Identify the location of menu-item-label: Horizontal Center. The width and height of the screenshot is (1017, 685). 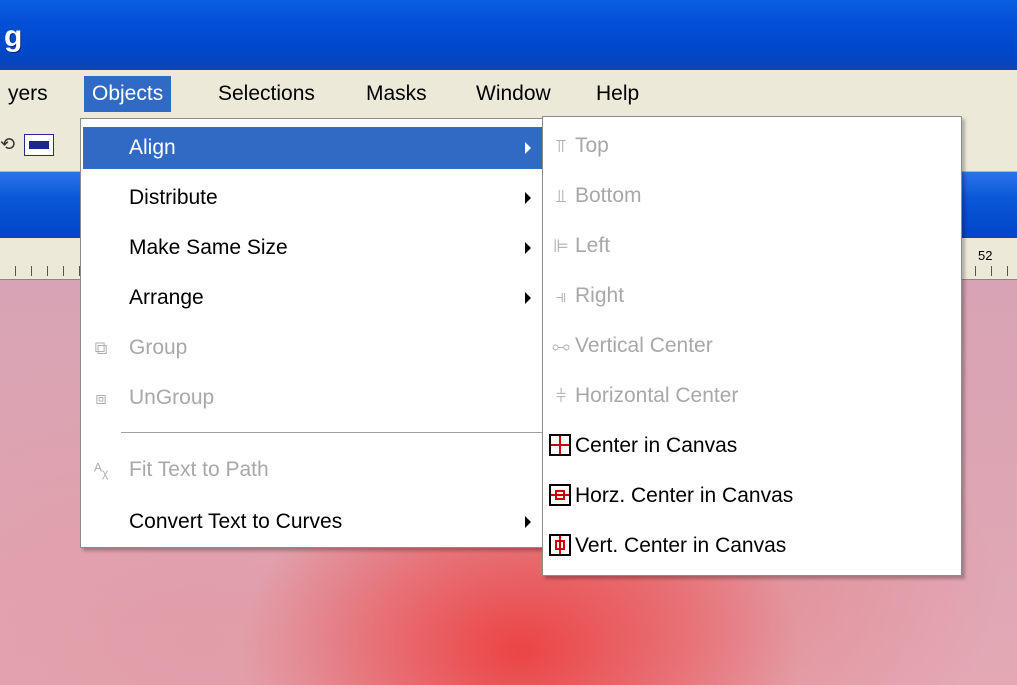
(657, 395).